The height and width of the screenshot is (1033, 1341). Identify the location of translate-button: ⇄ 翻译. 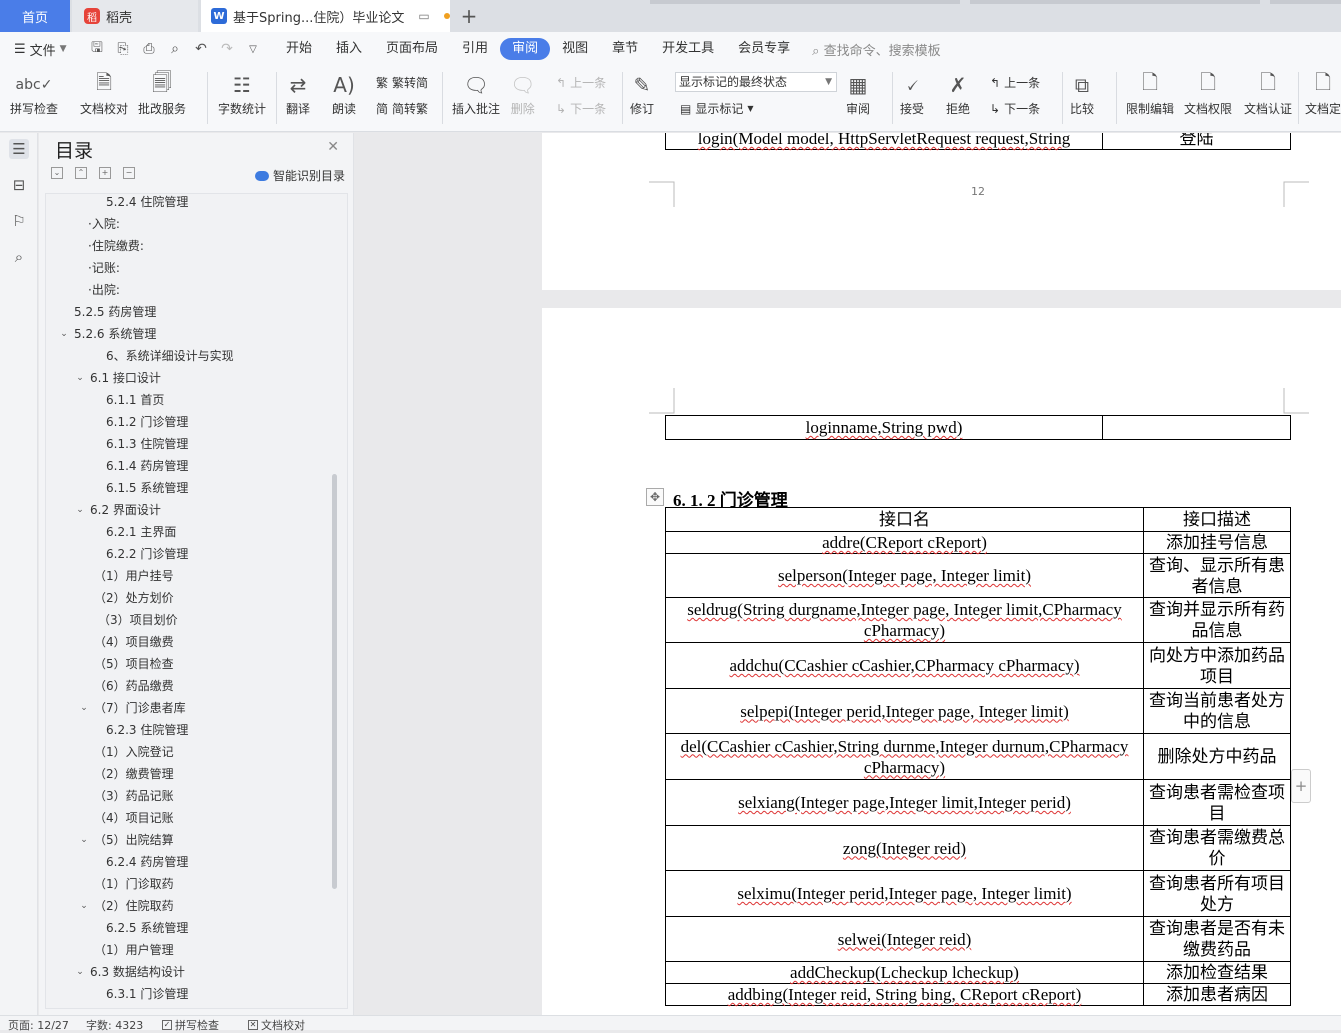
(298, 93).